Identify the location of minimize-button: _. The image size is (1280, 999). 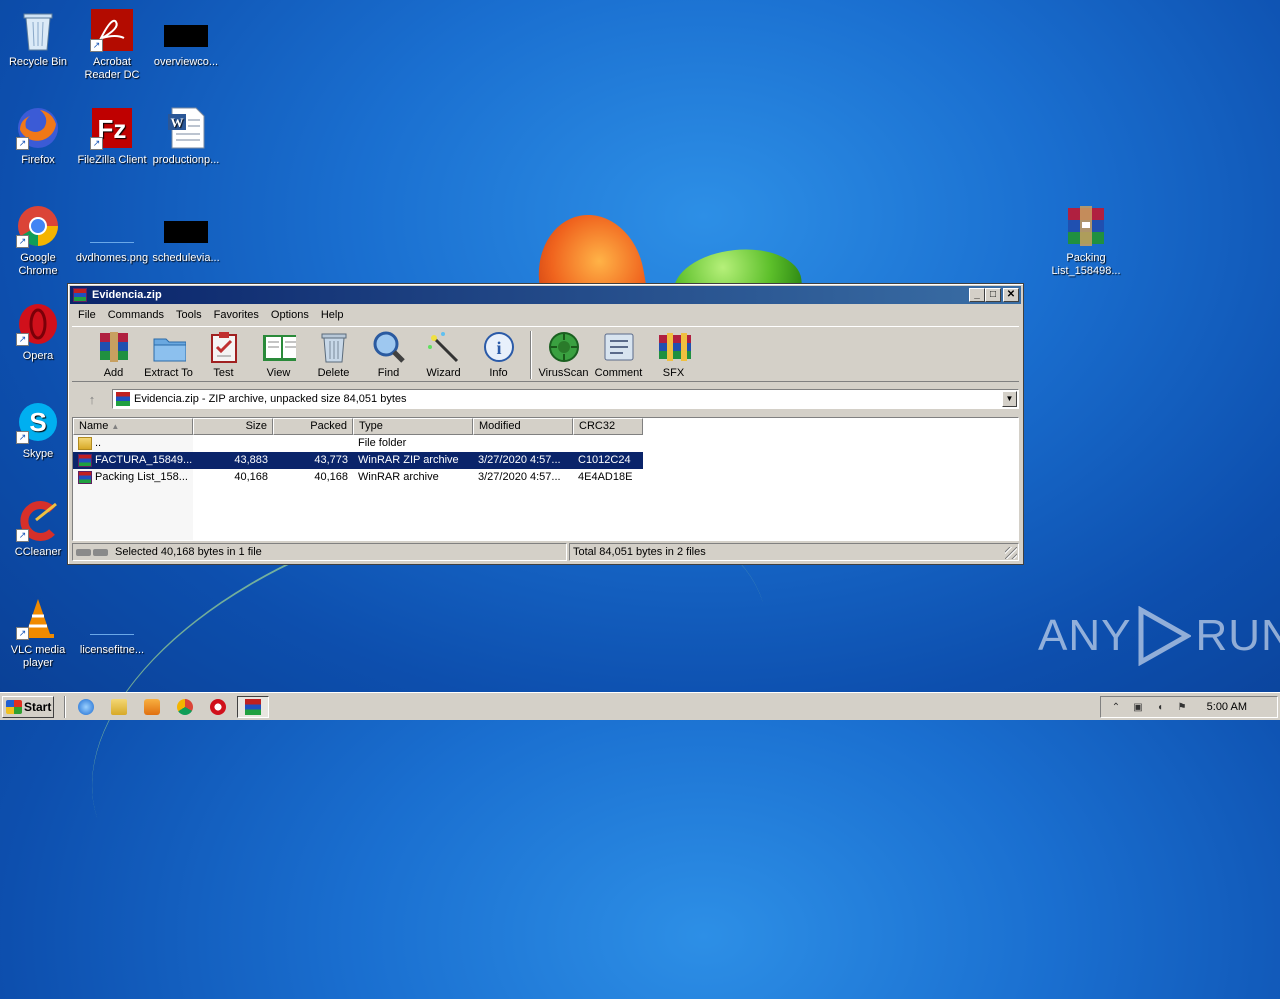
(977, 295).